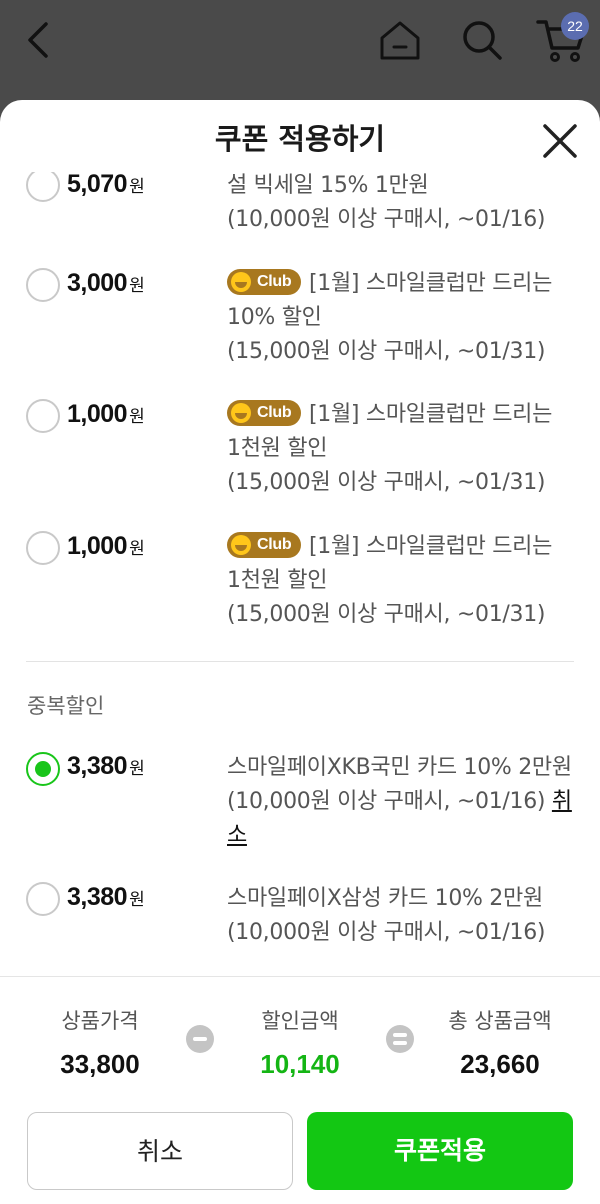  Describe the element at coordinates (300, 1064) in the screenshot. I see `discount-value: 10,140` at that location.